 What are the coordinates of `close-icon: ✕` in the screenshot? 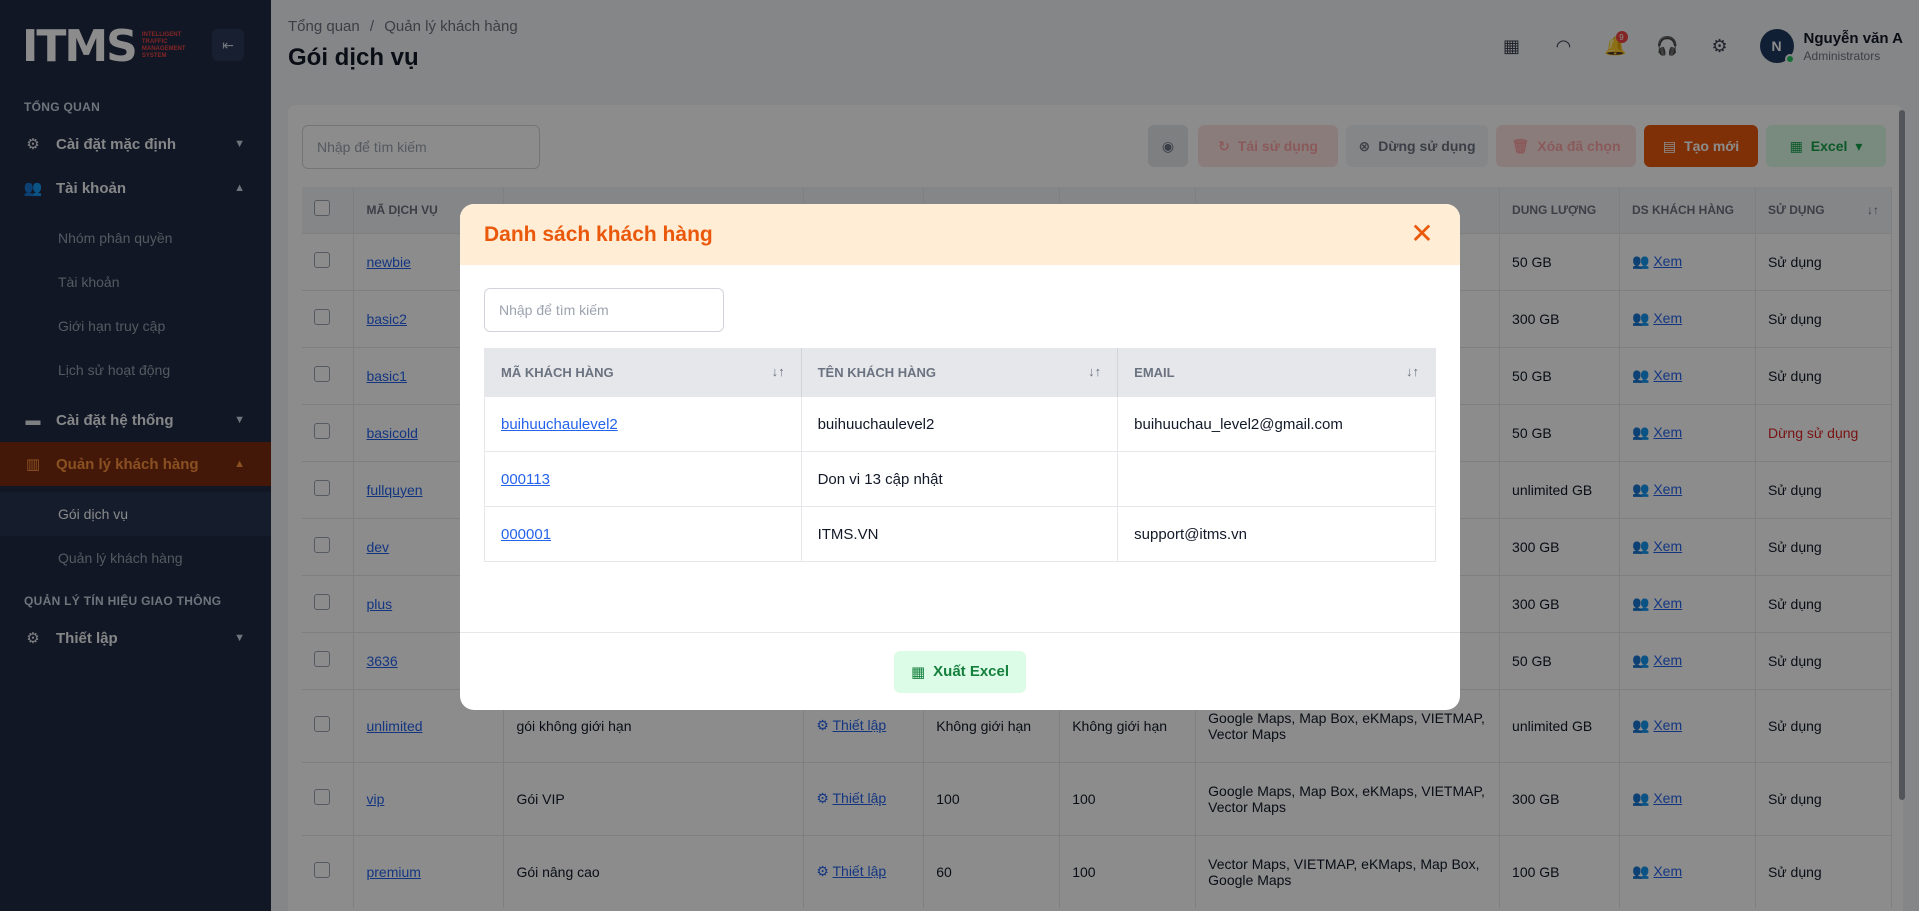 It's located at (1422, 234).